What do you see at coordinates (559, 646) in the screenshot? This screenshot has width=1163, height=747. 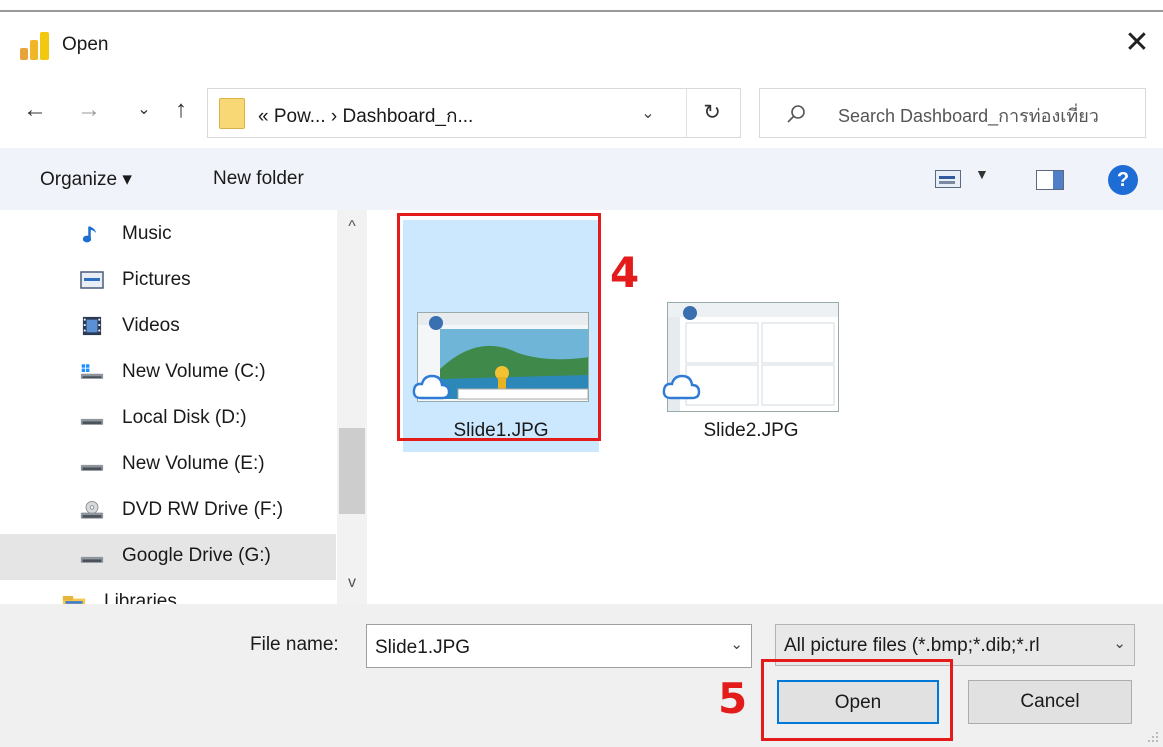 I see `file-name-field: Slide1.JPG ⌄` at bounding box center [559, 646].